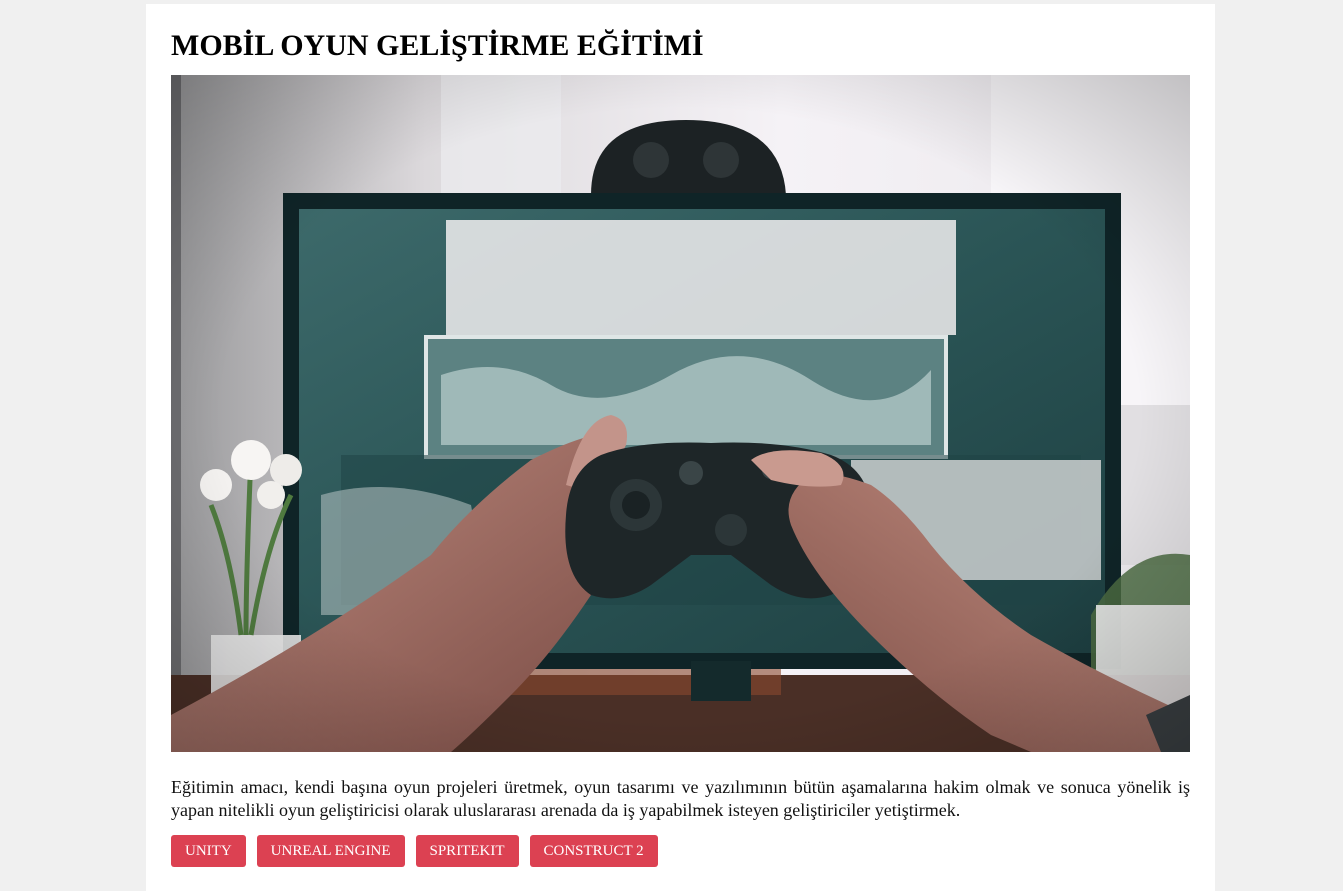 The image size is (1343, 891). I want to click on tag-button-unreal-engine: UNREAL ENGINE, so click(330, 851).